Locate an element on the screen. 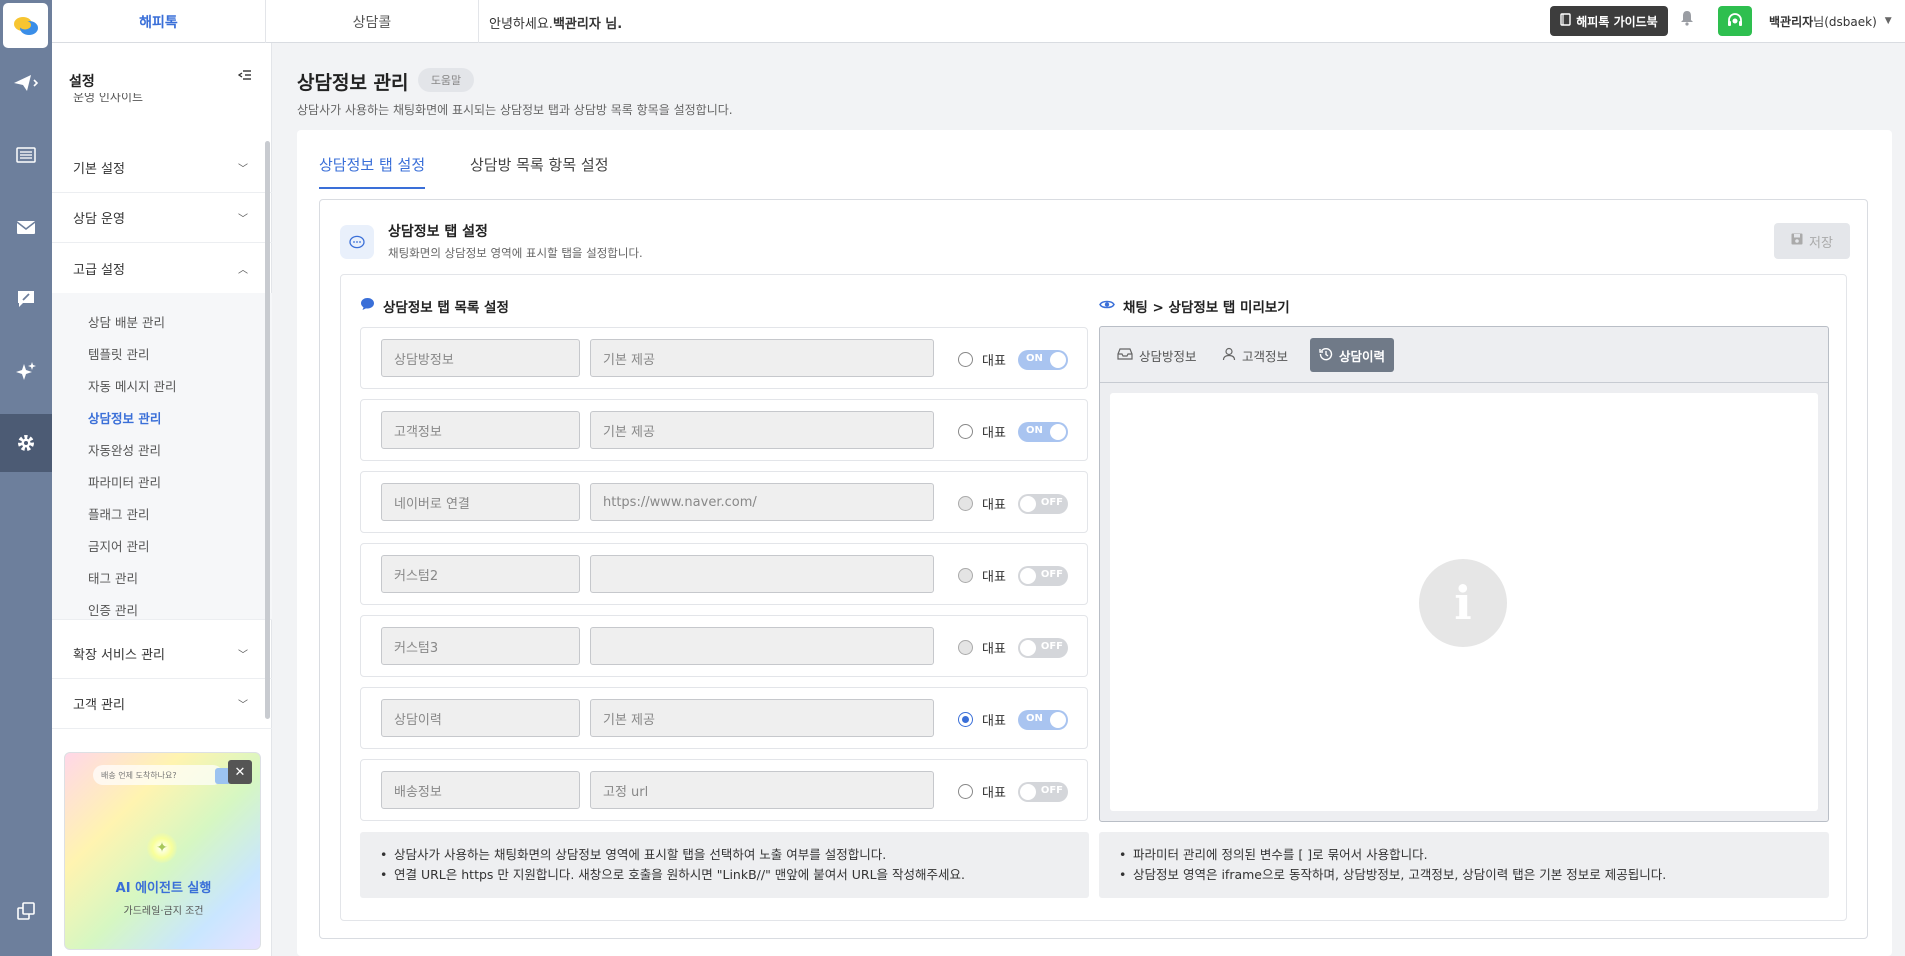  ai-sparkle-icon is located at coordinates (26, 371).